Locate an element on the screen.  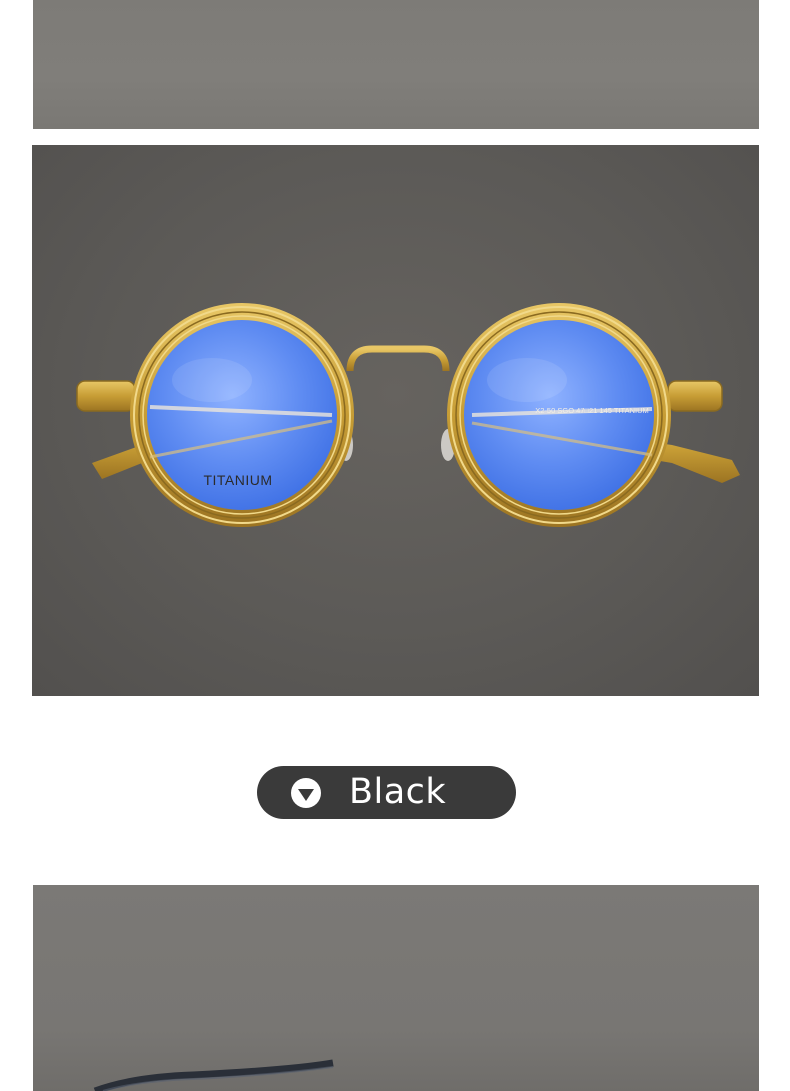
product-photo-top is located at coordinates (396, 64).